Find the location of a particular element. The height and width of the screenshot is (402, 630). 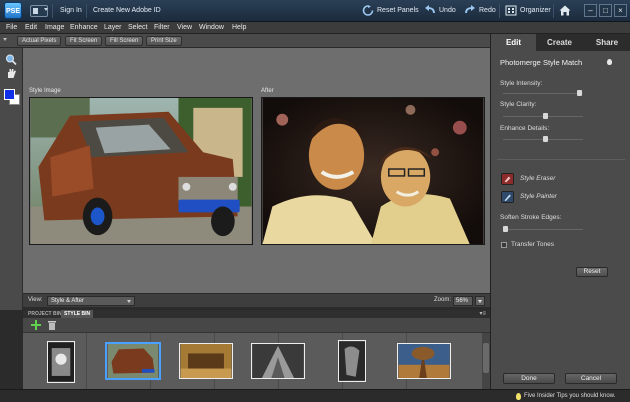

bin-scrollbar is located at coordinates (486, 361).